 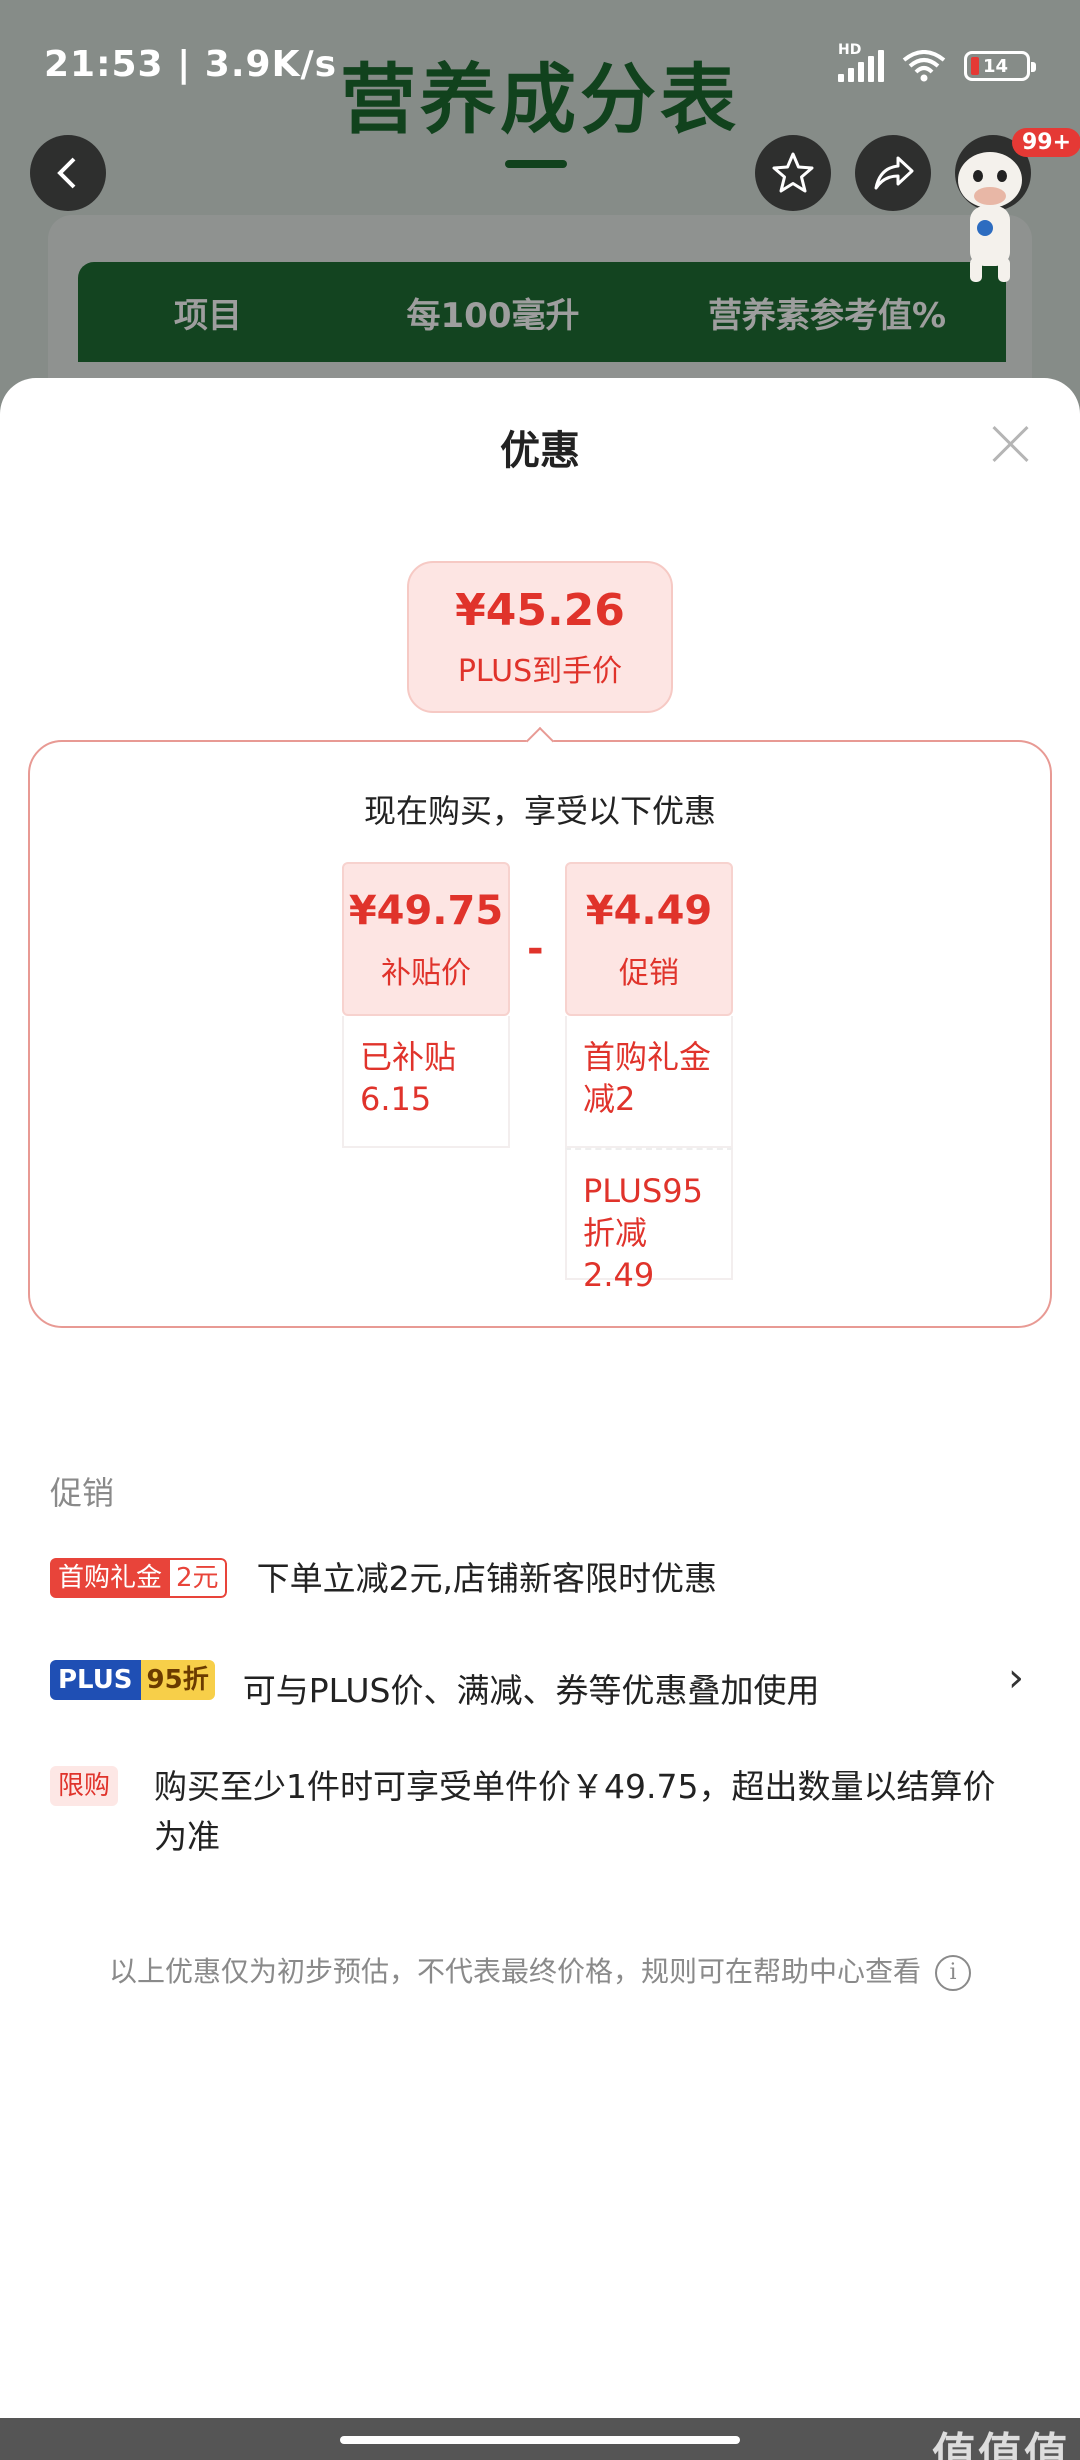 I want to click on chevron-left-icon, so click(x=66, y=173).